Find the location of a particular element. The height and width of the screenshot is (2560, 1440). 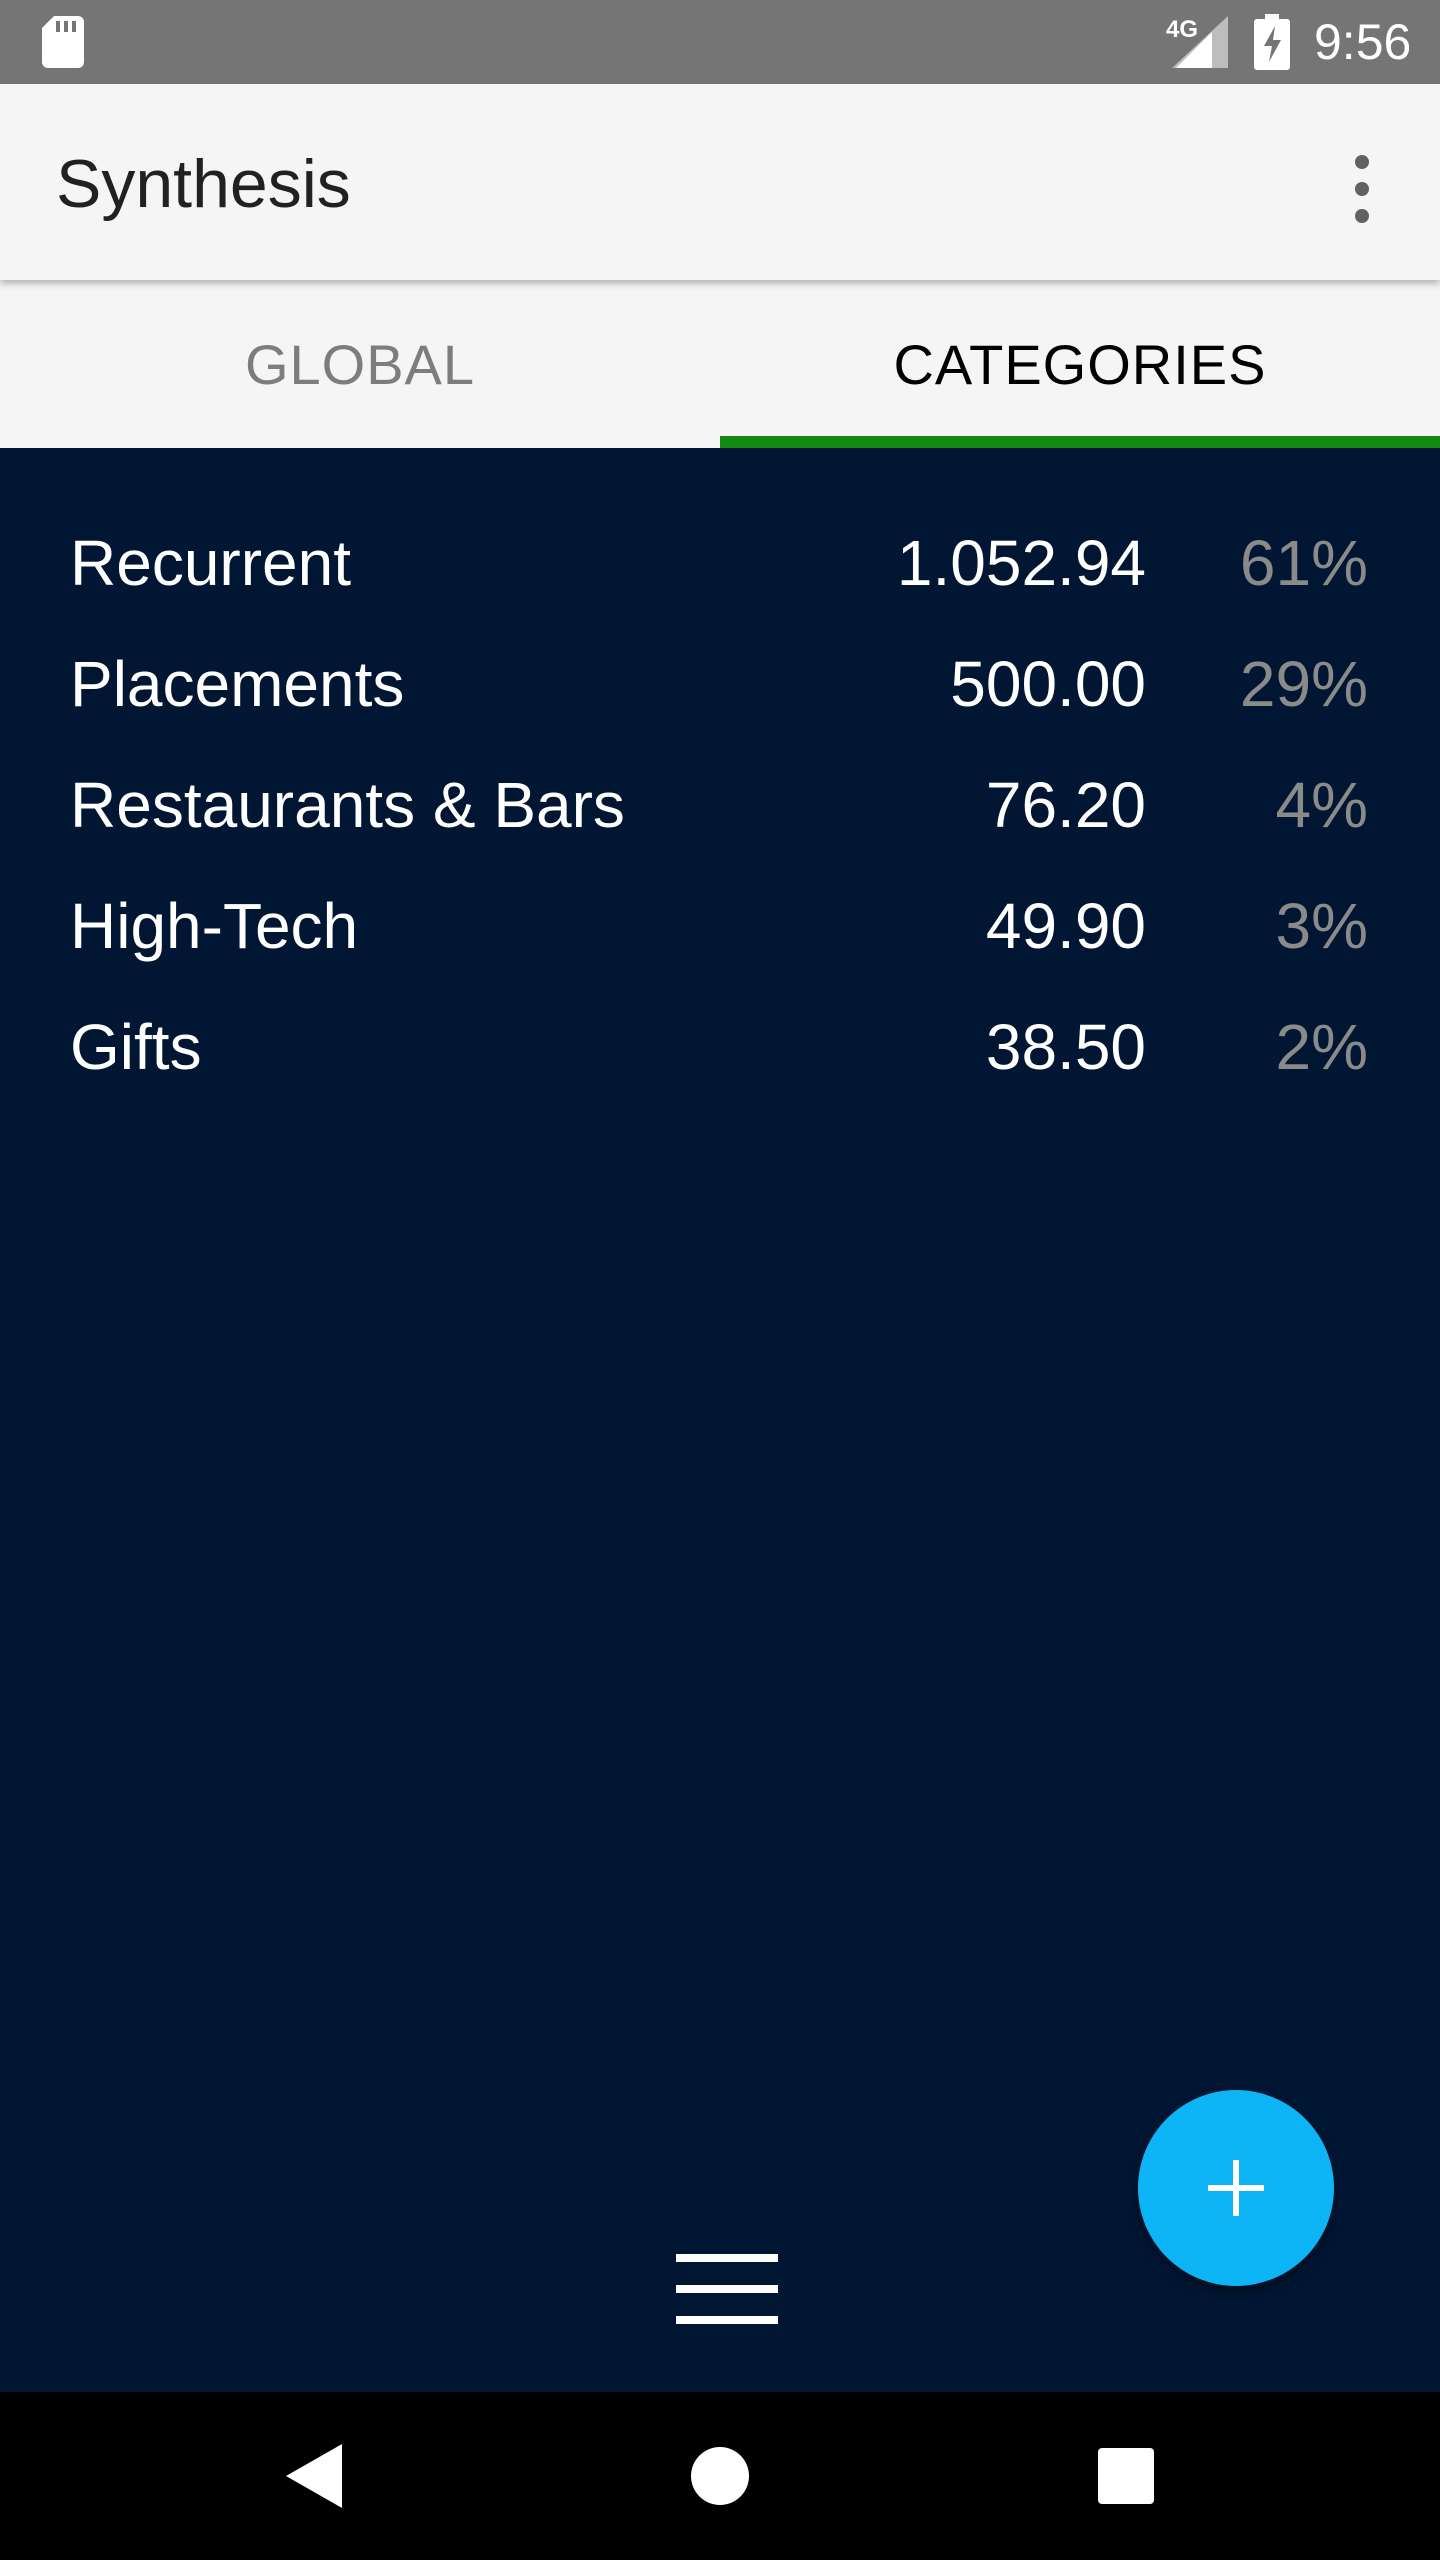

tab-global: GLOBAL is located at coordinates (360, 364).